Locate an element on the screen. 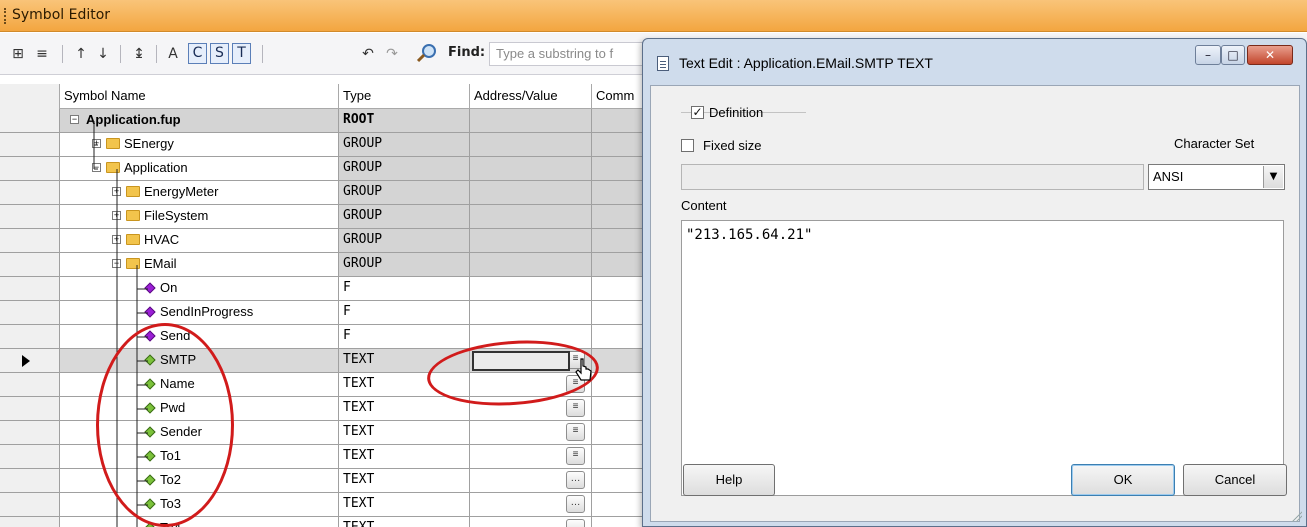  definition-checkbox: ✓ is located at coordinates (697, 112).